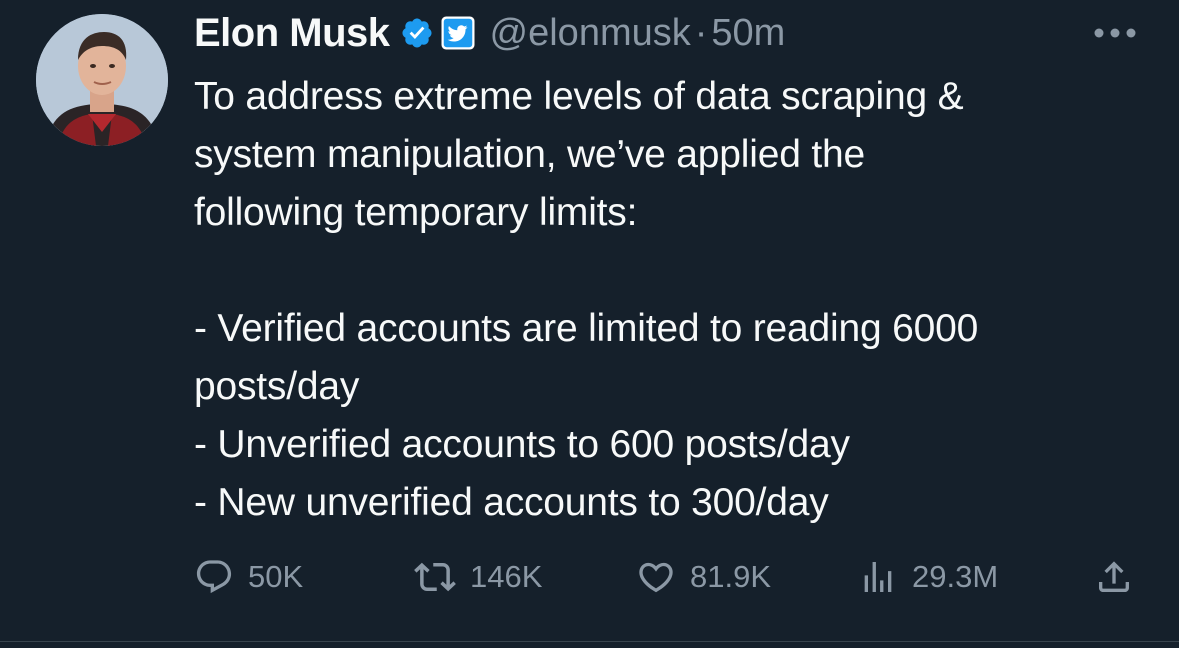  What do you see at coordinates (435, 577) in the screenshot?
I see `retweet-icon` at bounding box center [435, 577].